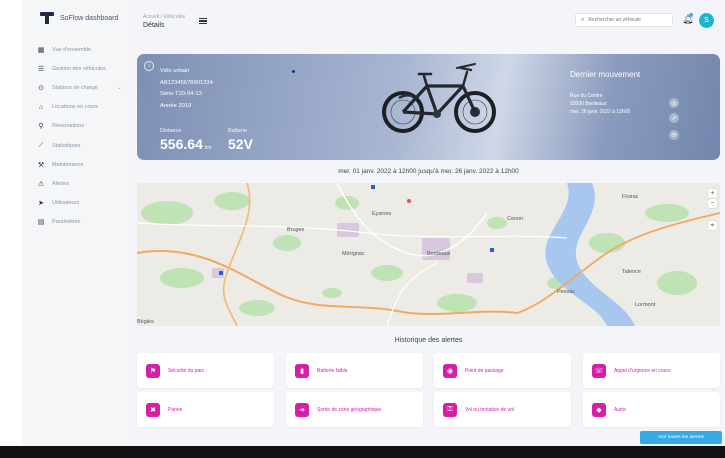  I want to click on brand: SoFlow dashboard, so click(79, 18).